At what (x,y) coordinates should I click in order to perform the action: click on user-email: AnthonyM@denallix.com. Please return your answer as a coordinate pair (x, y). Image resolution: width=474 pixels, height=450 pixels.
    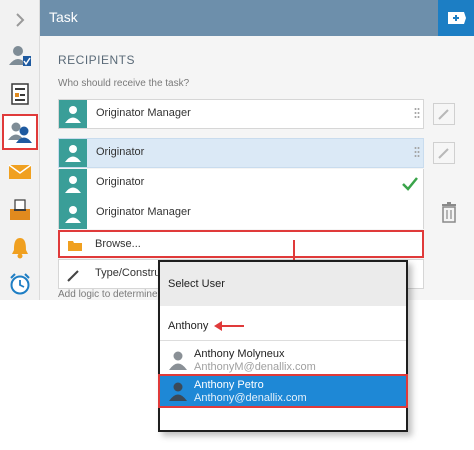
    Looking at the image, I should click on (255, 367).